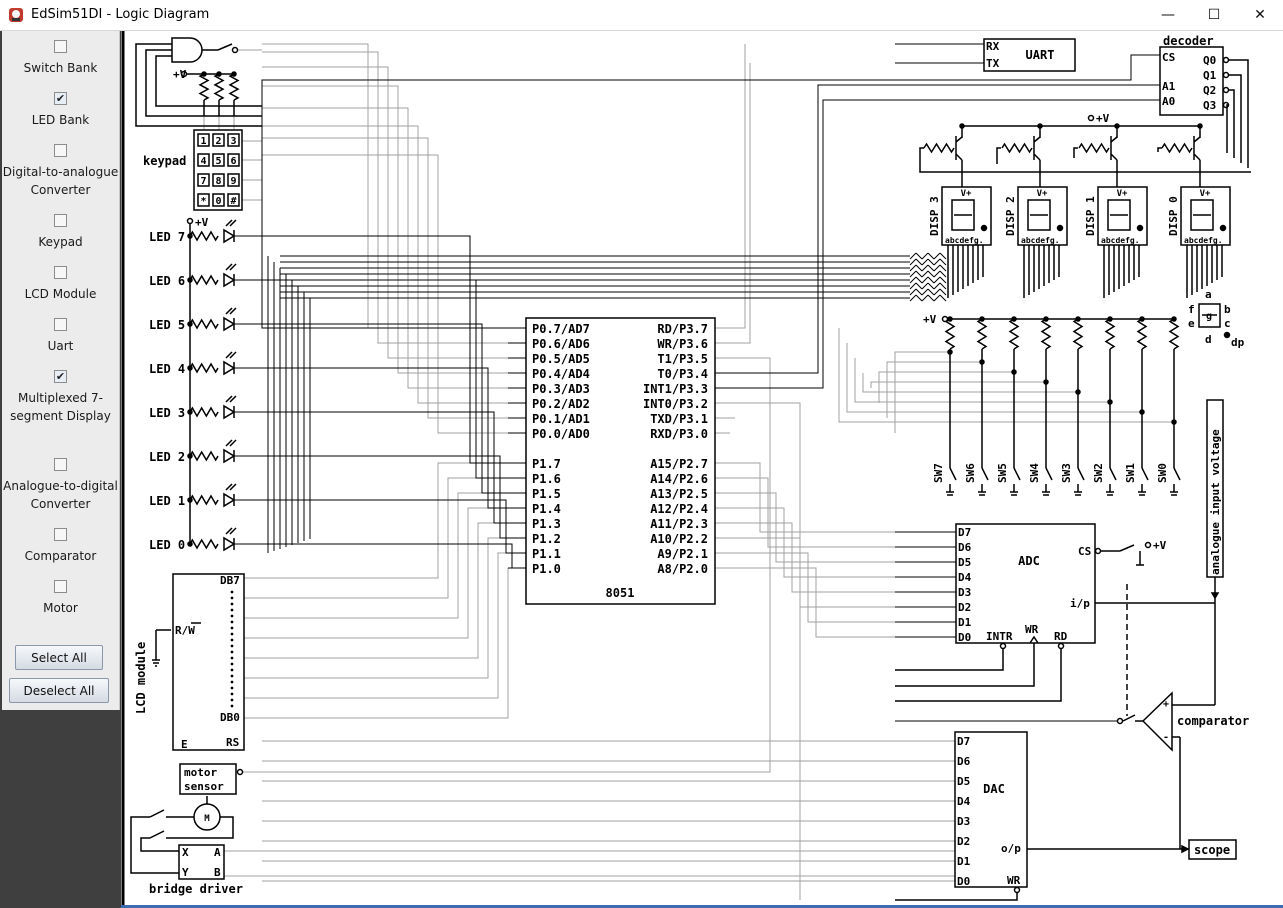  What do you see at coordinates (682, 359) in the screenshot?
I see `mcu-pin-label: T1/P3.5` at bounding box center [682, 359].